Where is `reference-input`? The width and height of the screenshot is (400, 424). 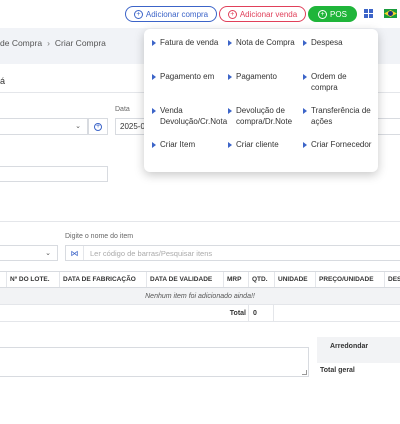 reference-input is located at coordinates (54, 174).